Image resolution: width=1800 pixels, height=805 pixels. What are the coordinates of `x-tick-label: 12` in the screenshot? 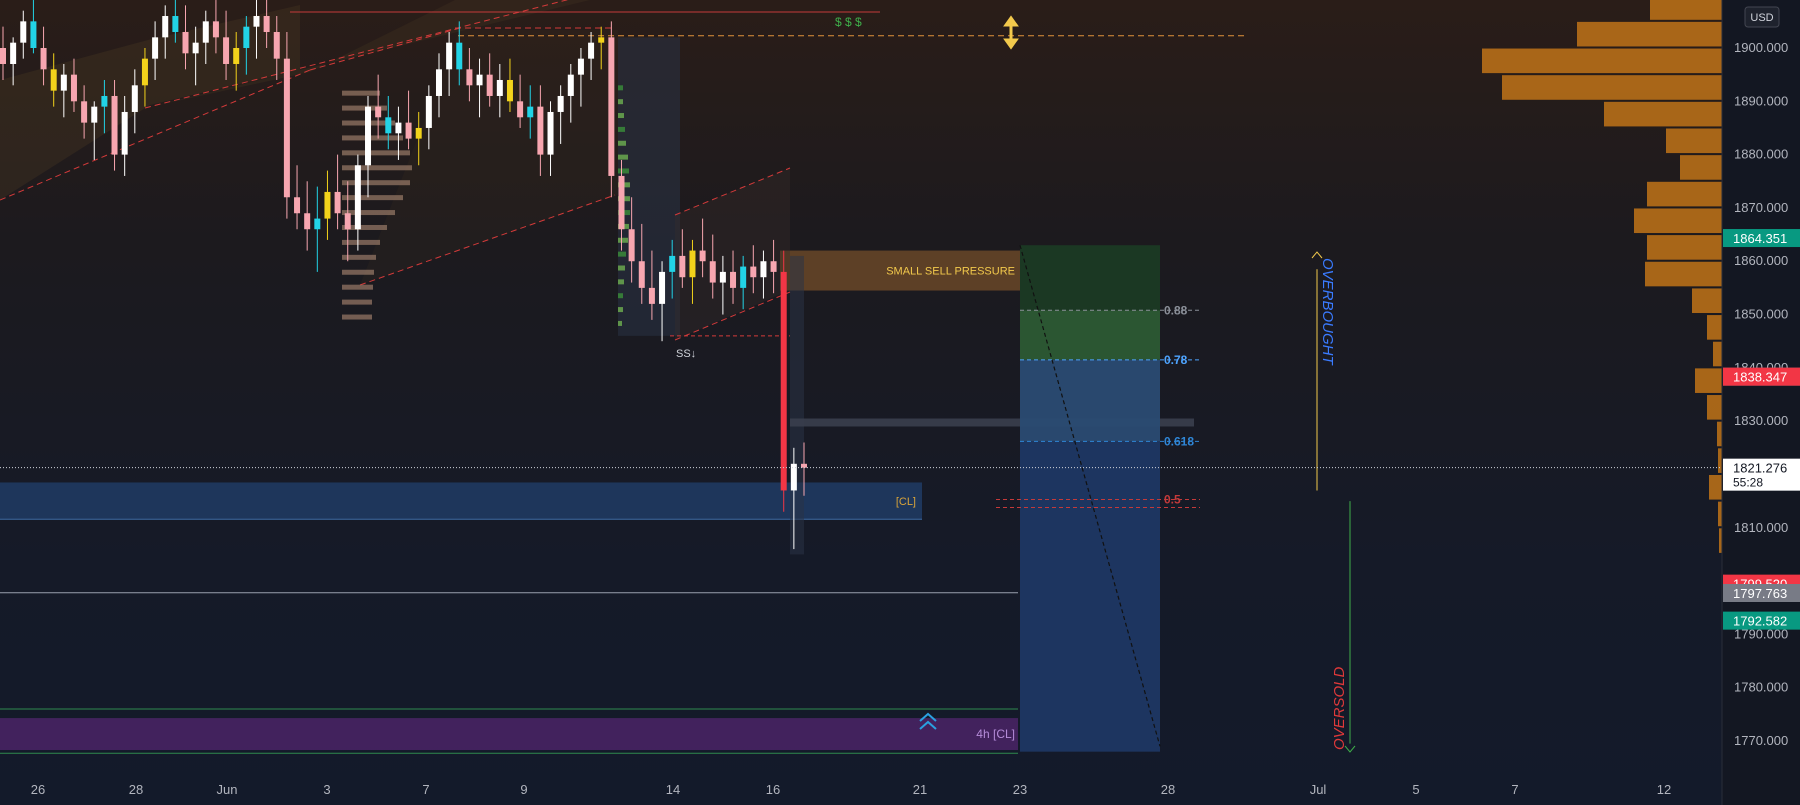 It's located at (1664, 789).